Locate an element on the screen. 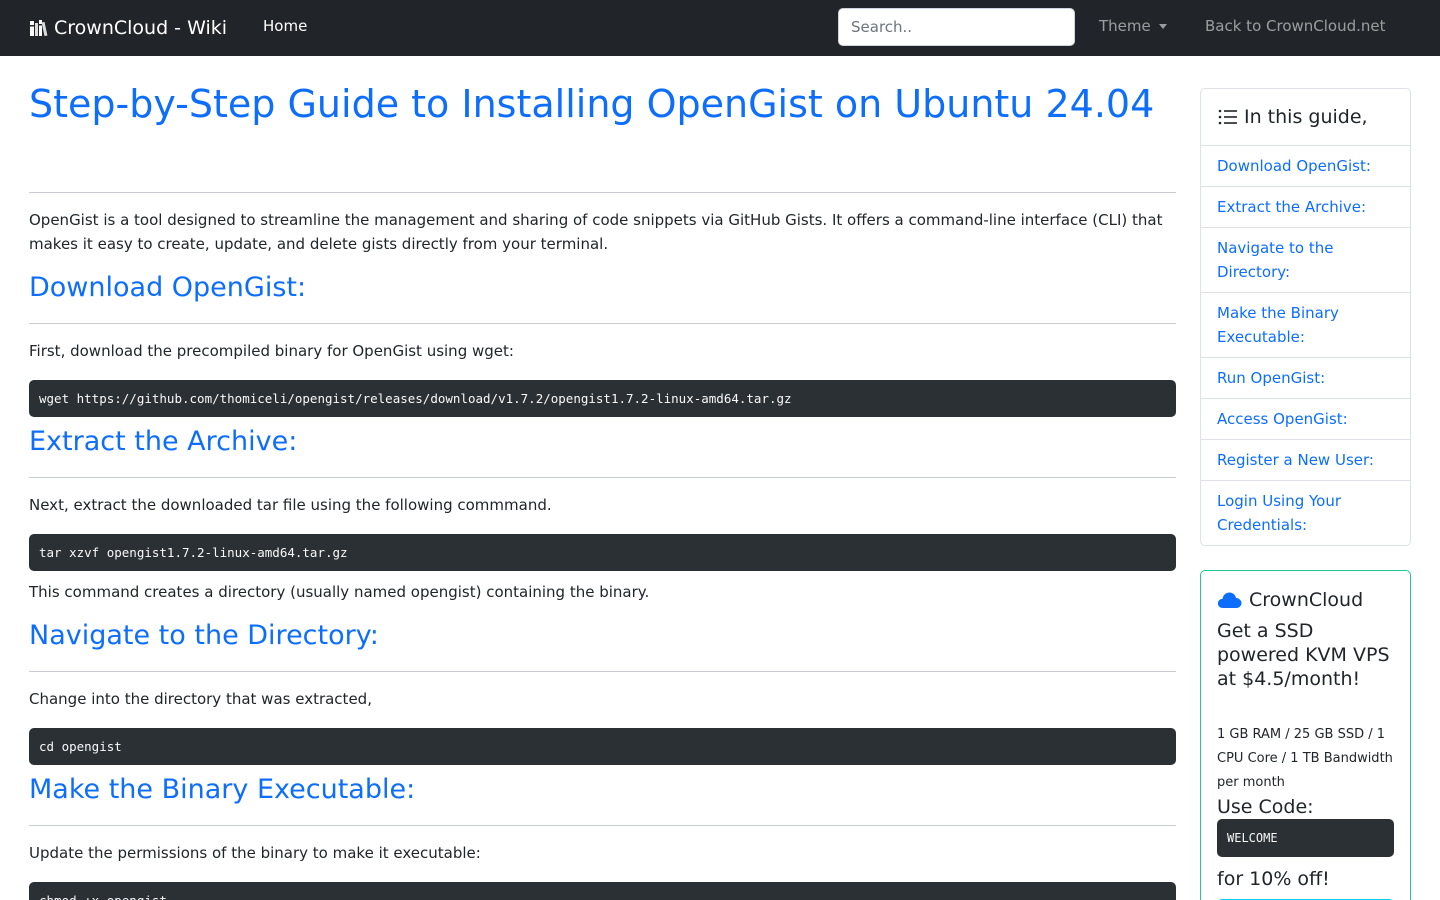 This screenshot has width=1440, height=900. nav-home-link: Home is located at coordinates (285, 26).